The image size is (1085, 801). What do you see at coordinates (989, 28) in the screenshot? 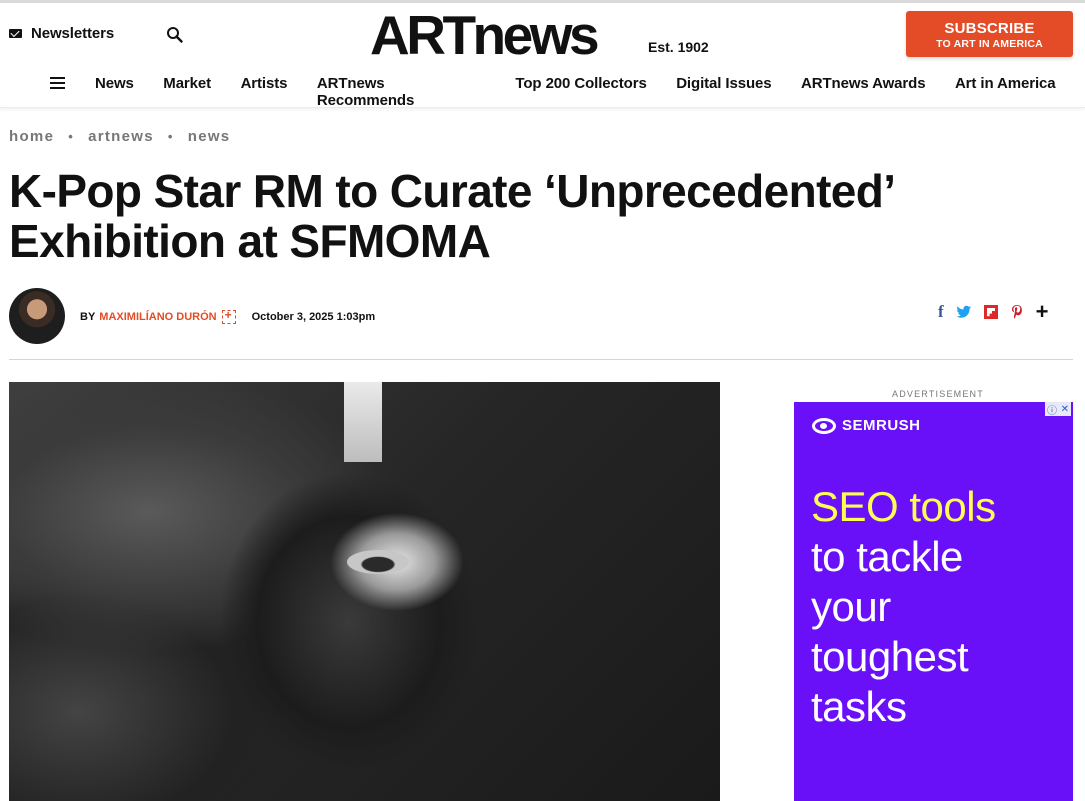
I see `subscribe-label: SUBSCRIBE` at bounding box center [989, 28].